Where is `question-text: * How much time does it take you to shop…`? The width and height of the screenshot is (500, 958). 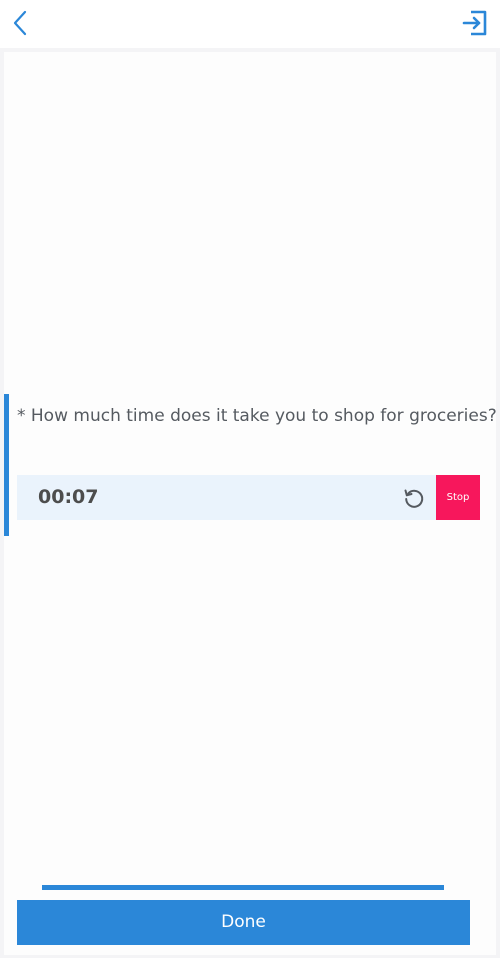 question-text: * How much time does it take you to shop… is located at coordinates (257, 416).